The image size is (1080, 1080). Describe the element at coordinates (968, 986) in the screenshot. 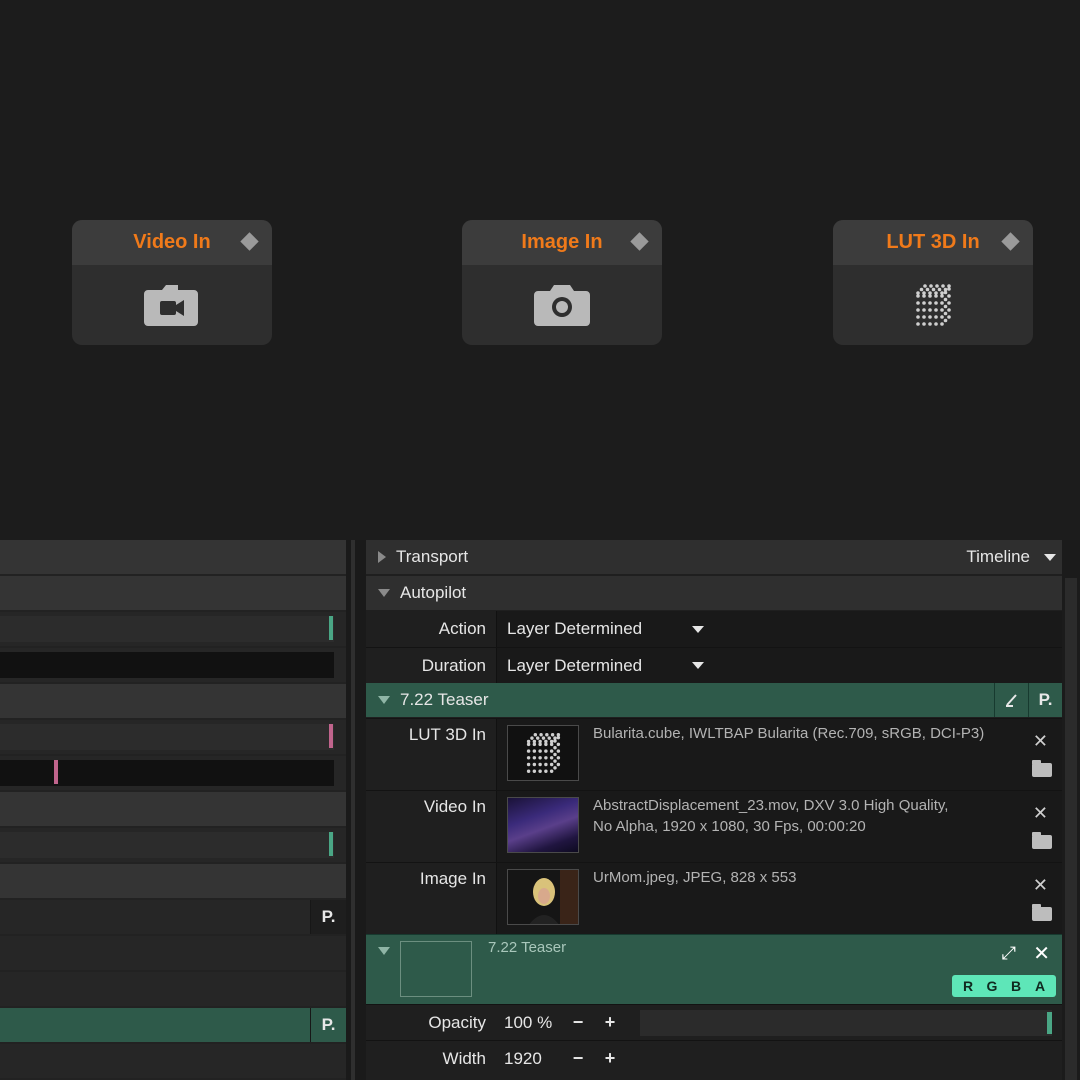

I see `channel-r: R` at that location.